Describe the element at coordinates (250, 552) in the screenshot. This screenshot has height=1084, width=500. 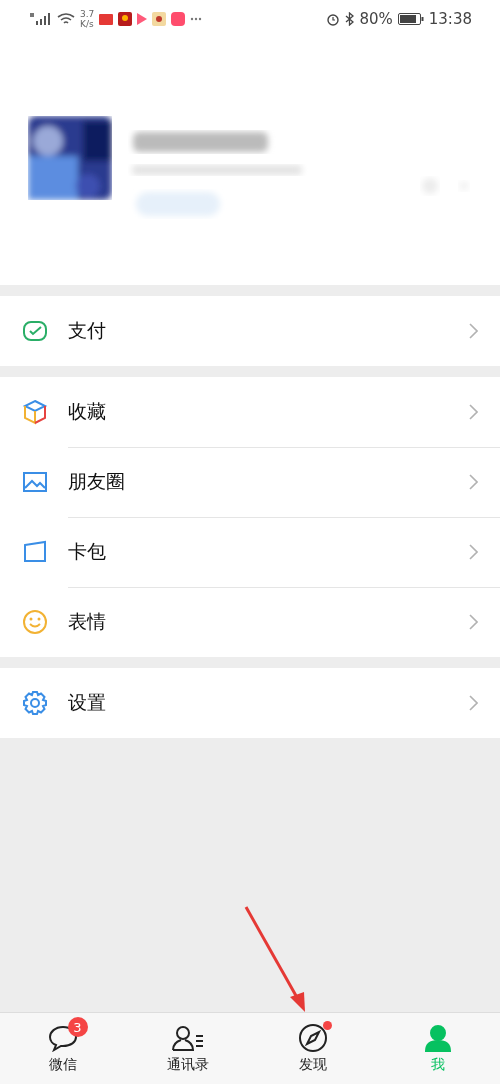
I see `menu-item: 卡包` at that location.